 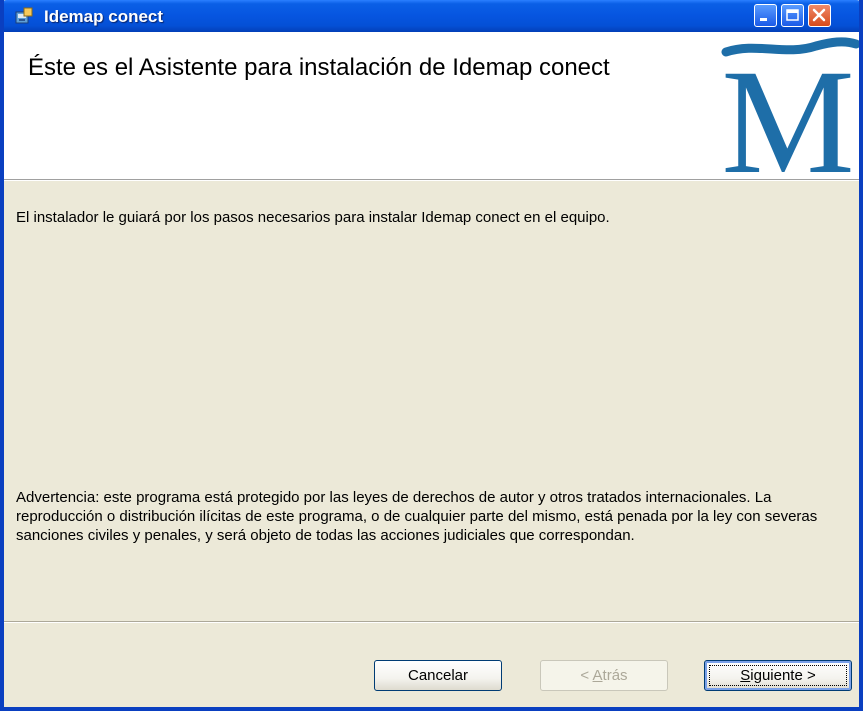 I want to click on maximize-icon, so click(x=792, y=15).